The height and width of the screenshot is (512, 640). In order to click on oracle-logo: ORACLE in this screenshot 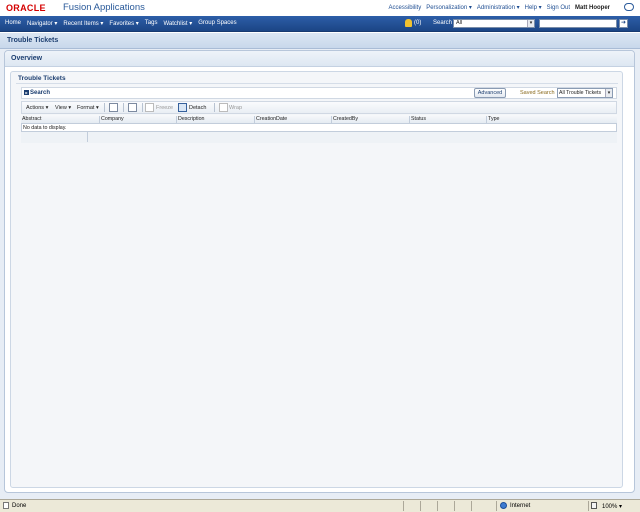, I will do `click(26, 8)`.